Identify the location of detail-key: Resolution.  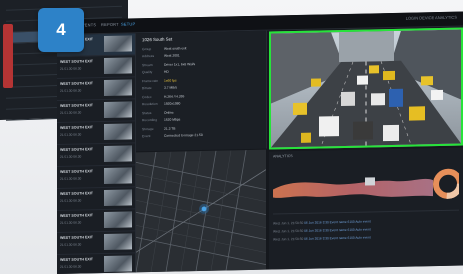
(150, 104).